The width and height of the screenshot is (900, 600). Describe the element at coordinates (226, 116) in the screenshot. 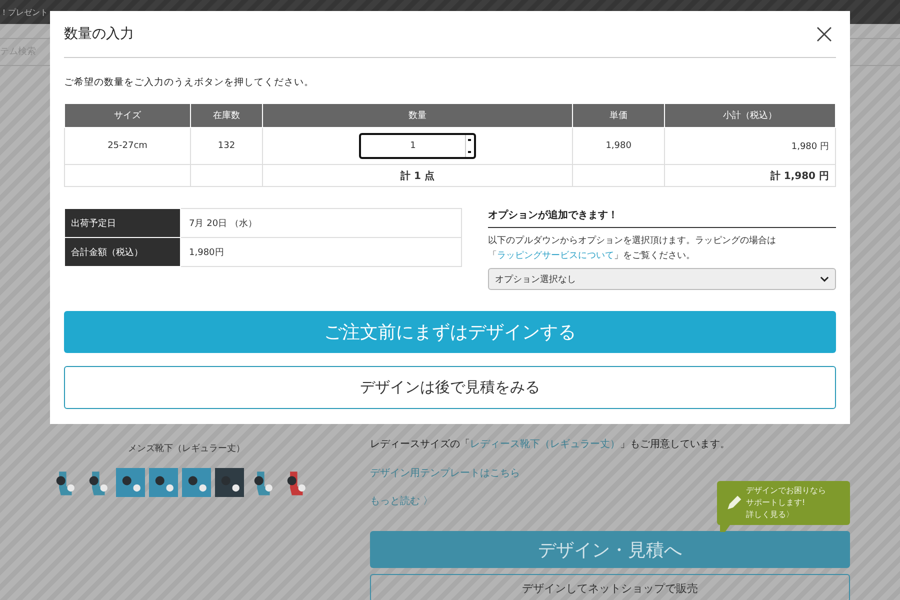

I see `column-header: 在庫数` at that location.